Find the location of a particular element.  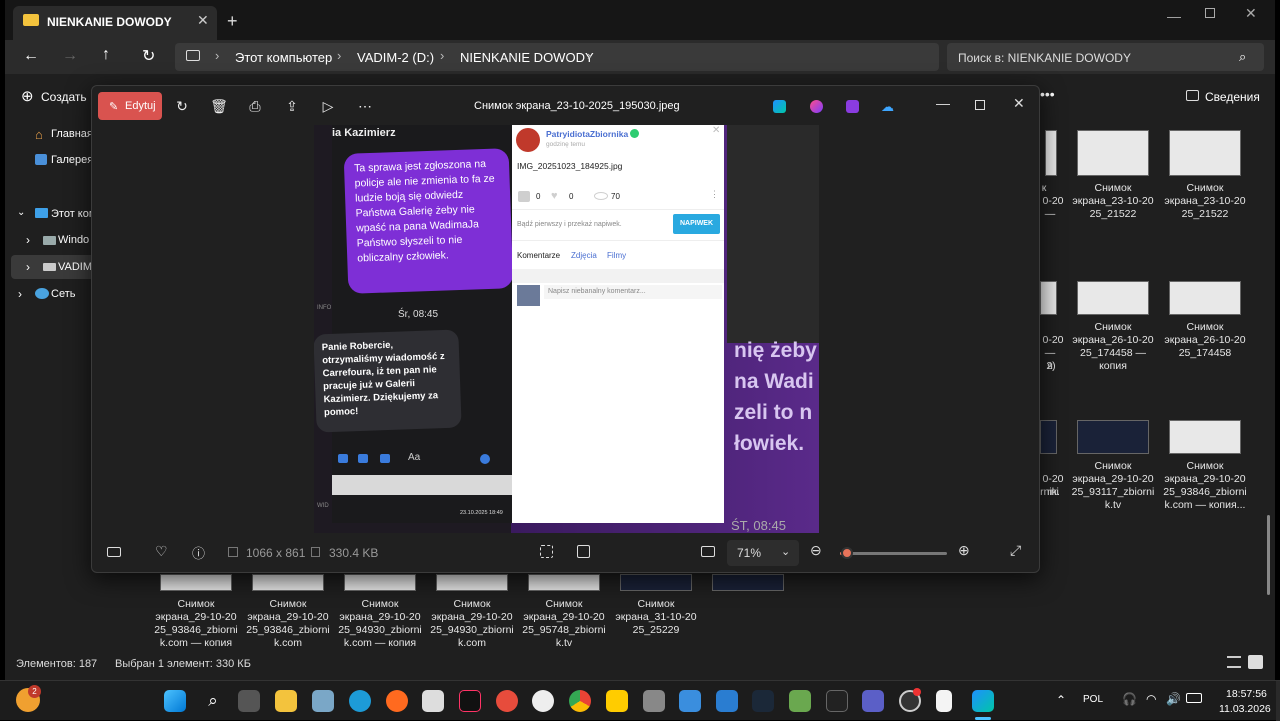

sidebar-item-gallery: Галерея is located at coordinates (72, 160).